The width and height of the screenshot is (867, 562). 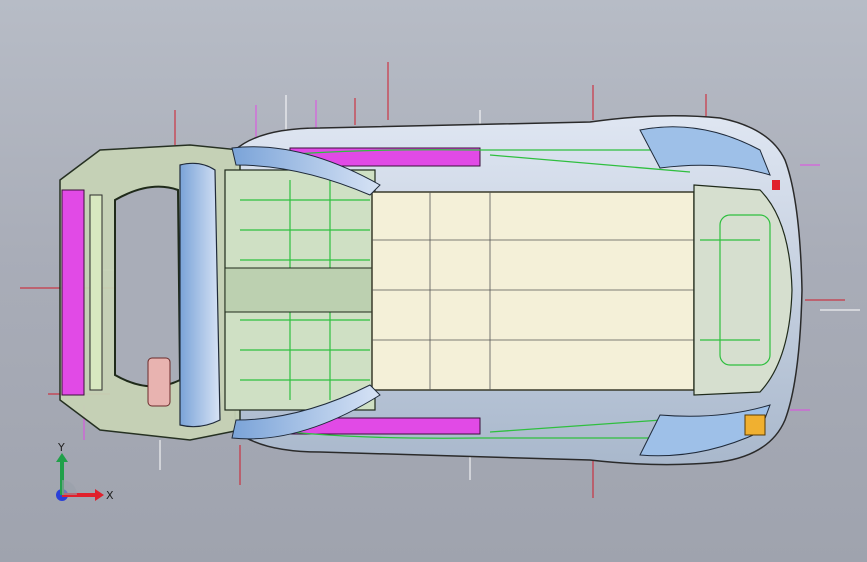 What do you see at coordinates (755, 425) in the screenshot?
I see `rear-bracket` at bounding box center [755, 425].